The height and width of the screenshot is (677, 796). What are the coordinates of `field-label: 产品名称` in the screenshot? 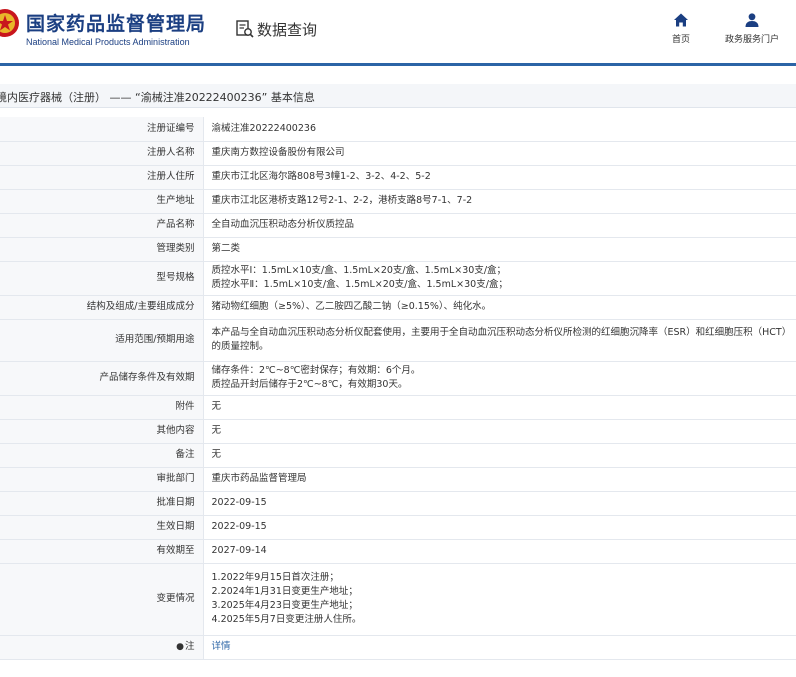 It's located at (102, 225).